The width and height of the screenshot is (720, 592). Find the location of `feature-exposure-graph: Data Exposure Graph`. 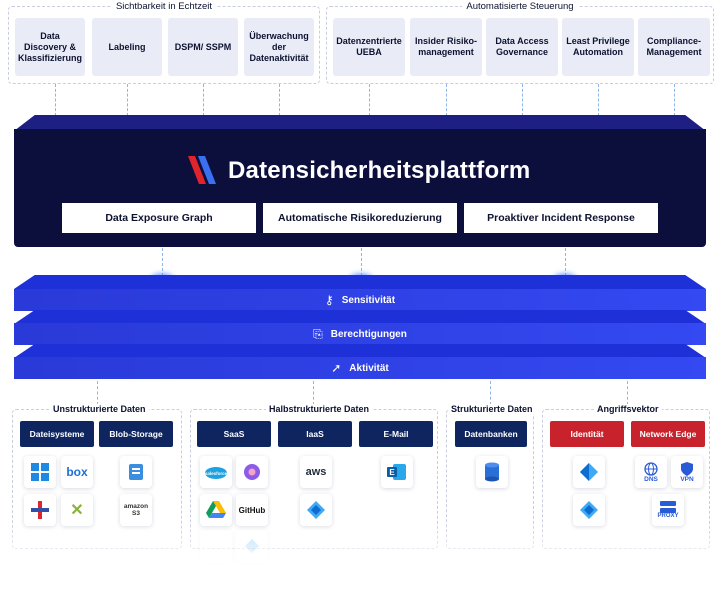

feature-exposure-graph: Data Exposure Graph is located at coordinates (159, 218).